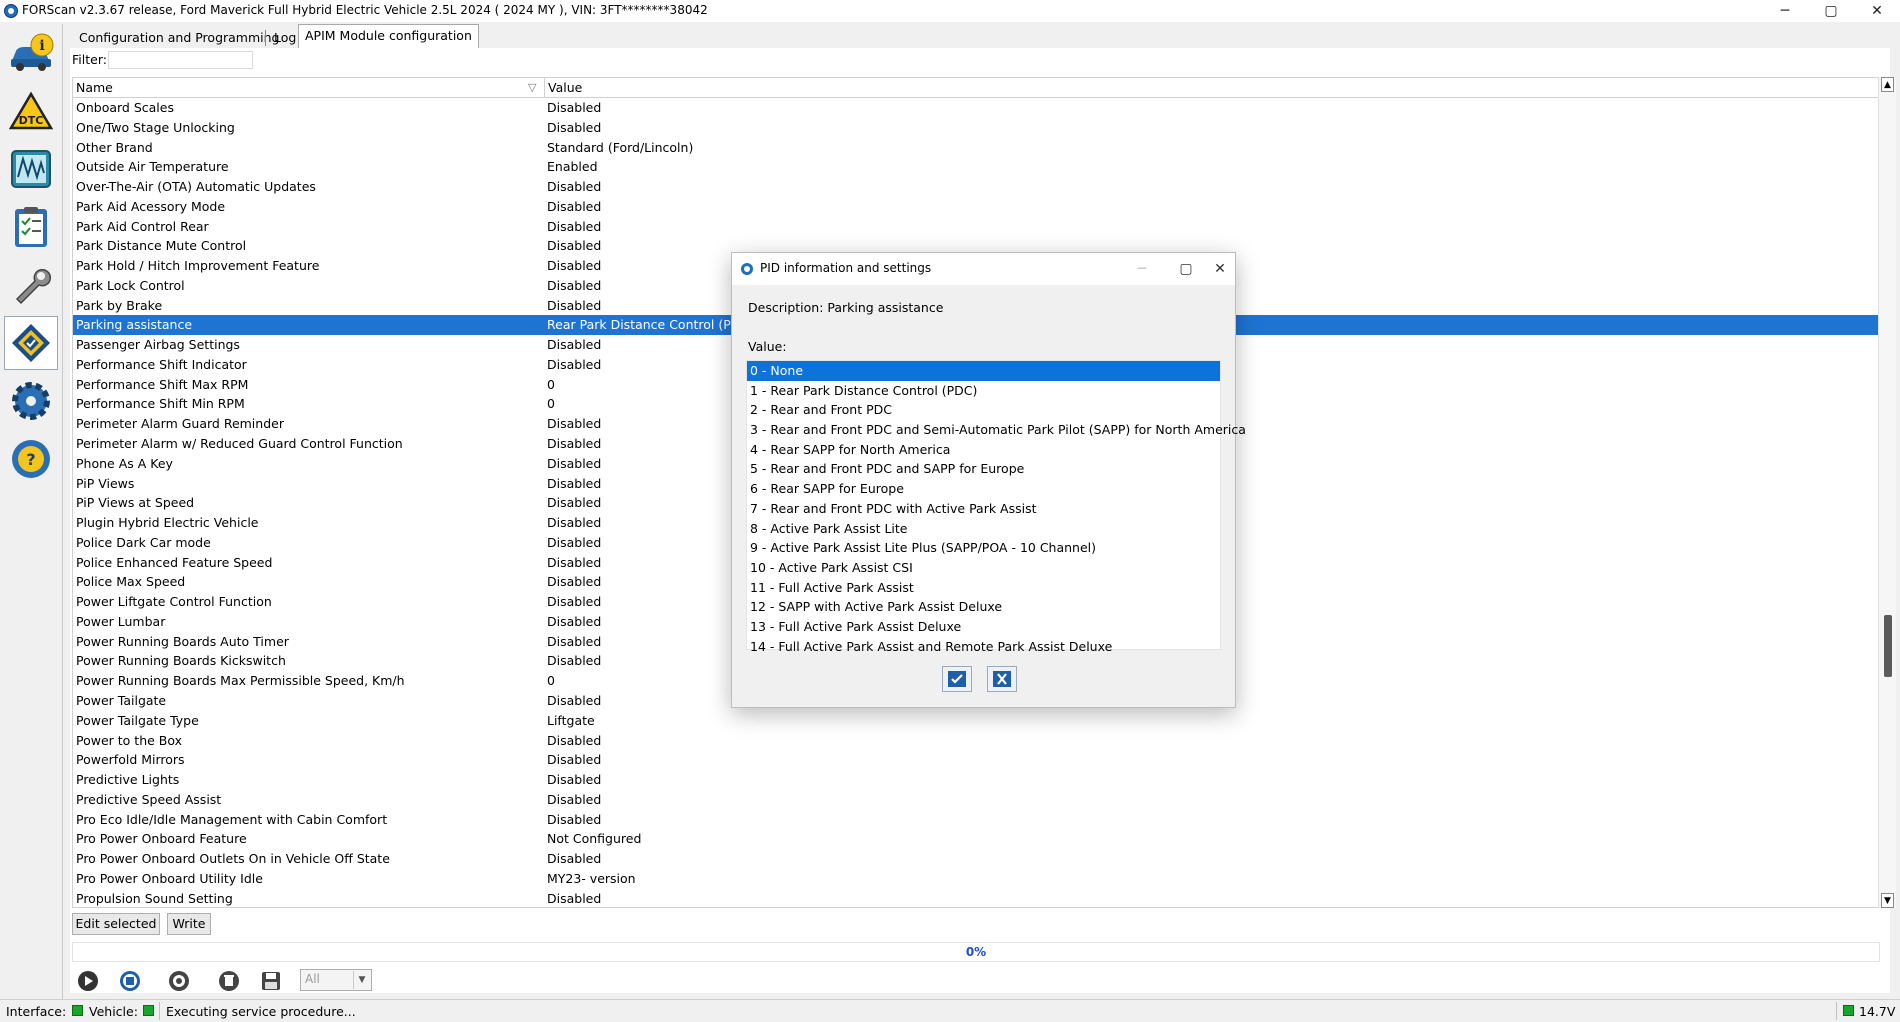 The image size is (1900, 1022). Describe the element at coordinates (976, 952) in the screenshot. I see `progress-bar: 0%` at that location.